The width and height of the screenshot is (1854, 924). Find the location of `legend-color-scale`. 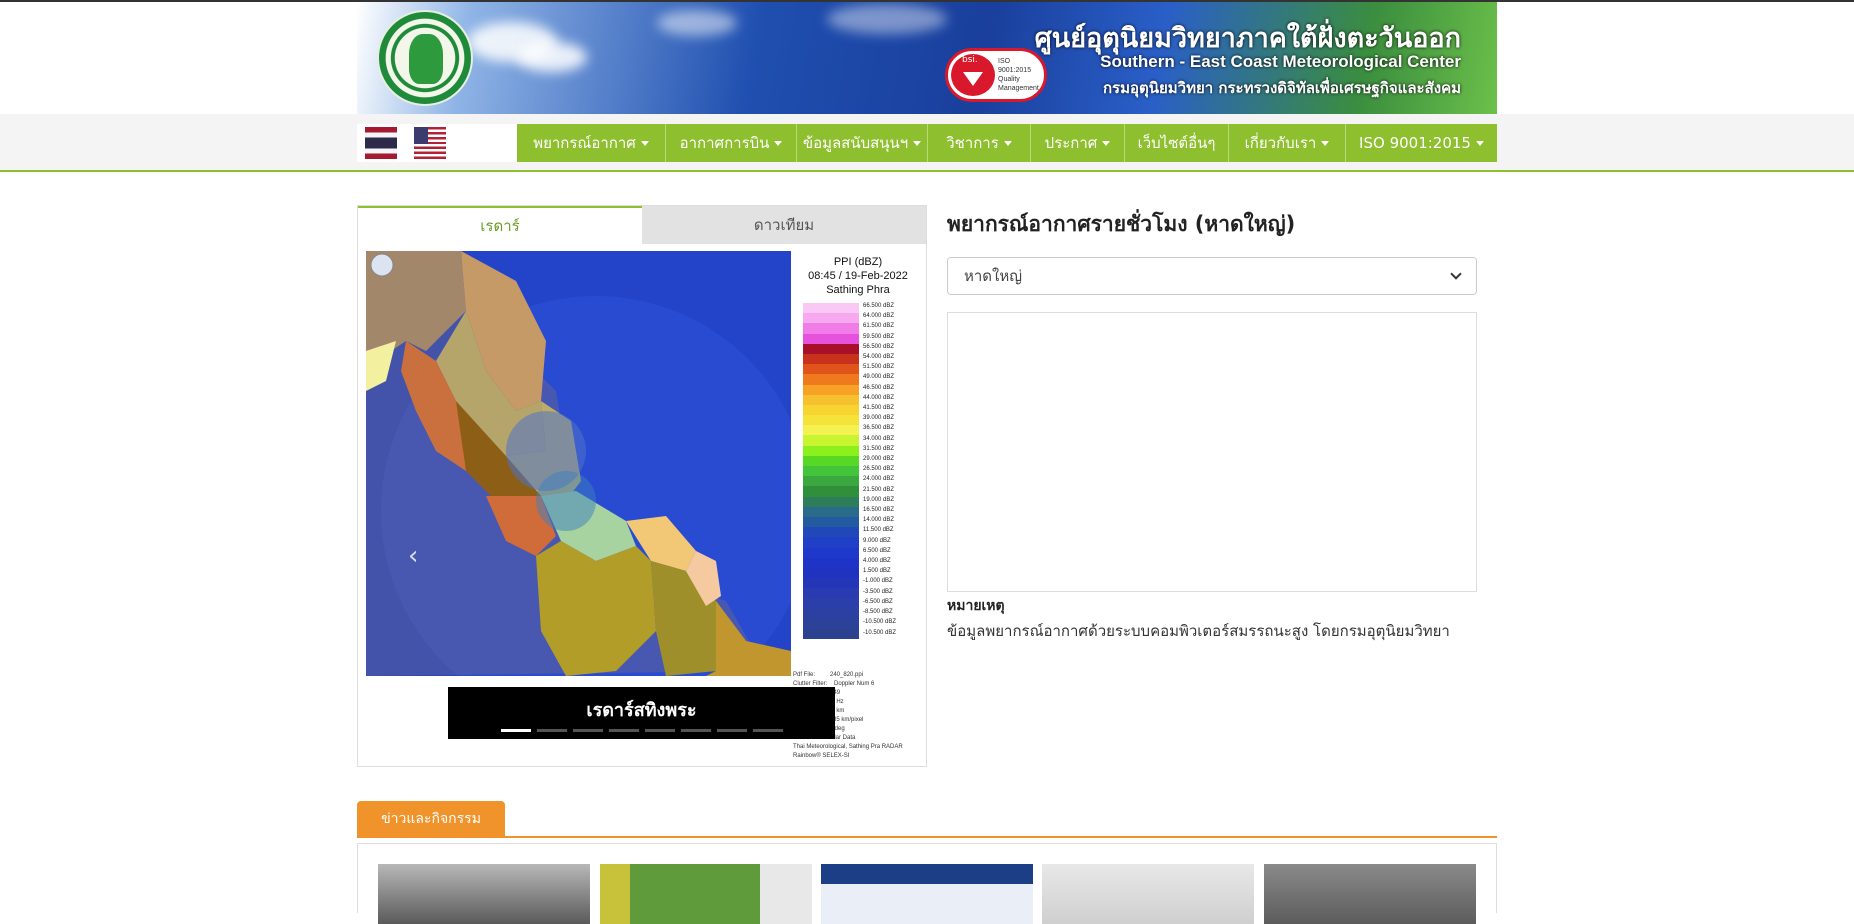

legend-color-scale is located at coordinates (831, 471).